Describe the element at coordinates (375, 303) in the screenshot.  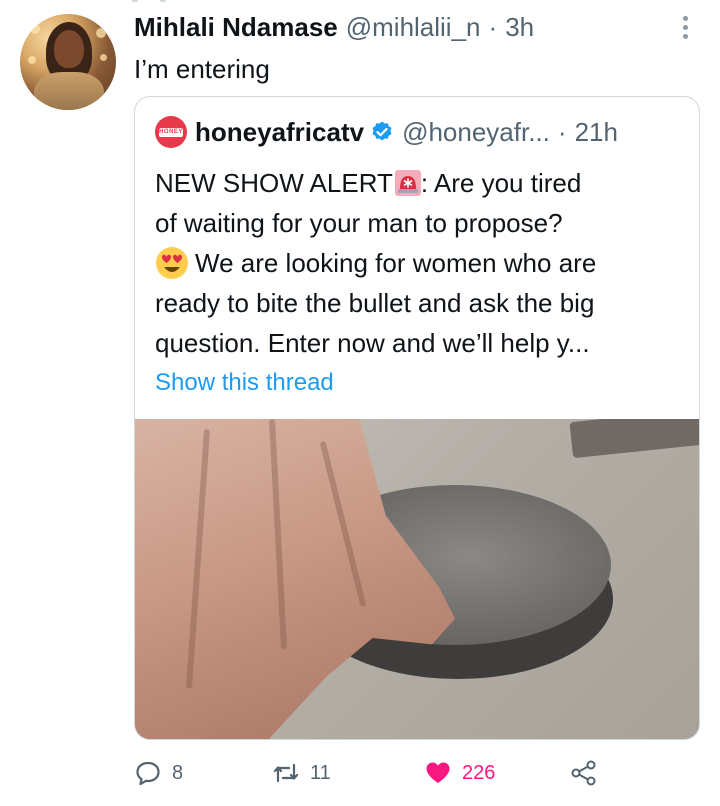
I see `text-line: ready to bite the bullet and ask the big` at that location.